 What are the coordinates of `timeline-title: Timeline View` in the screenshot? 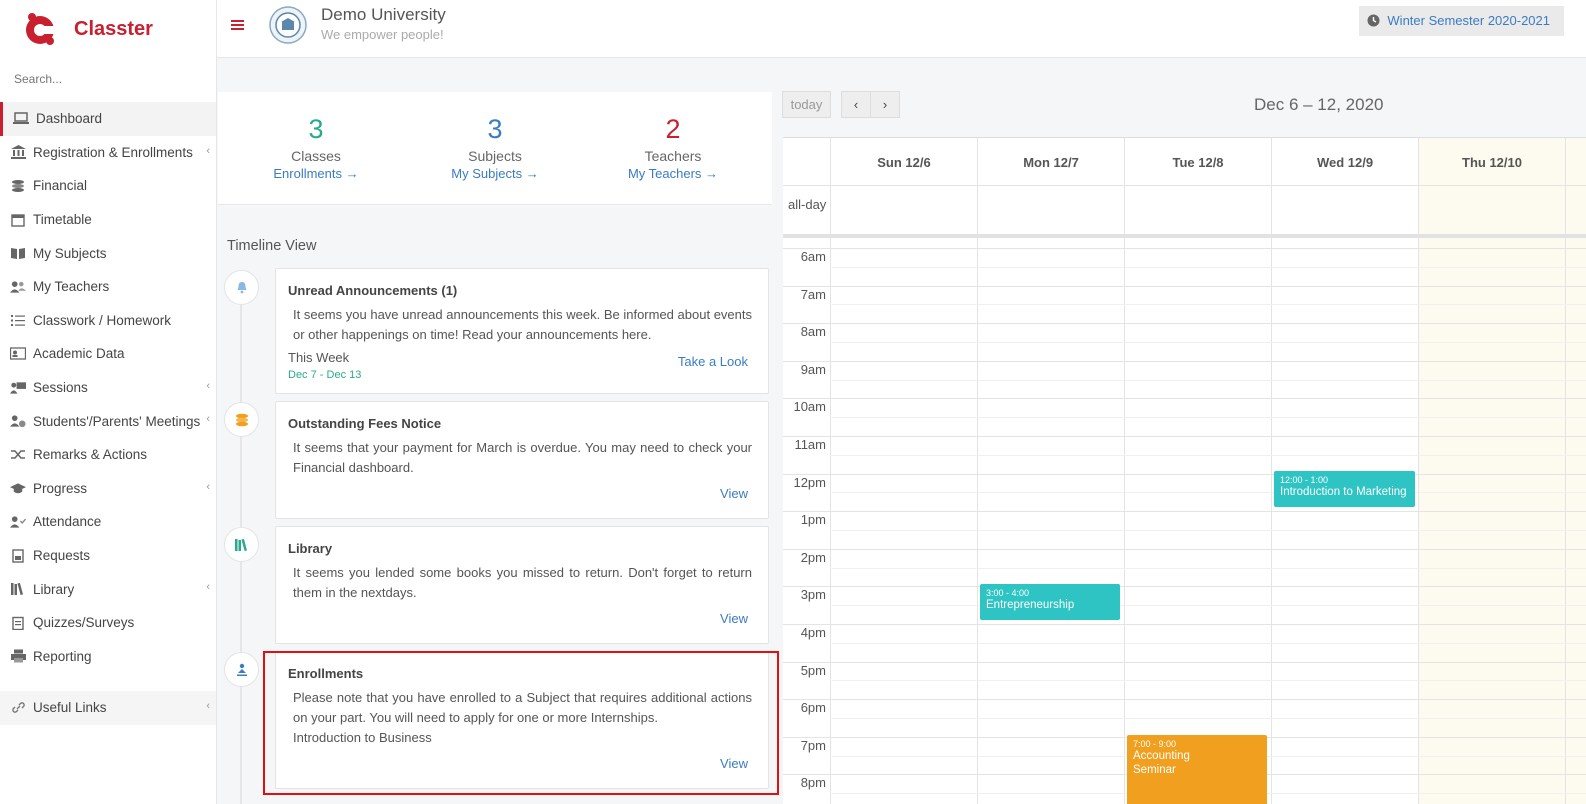 It's located at (272, 246).